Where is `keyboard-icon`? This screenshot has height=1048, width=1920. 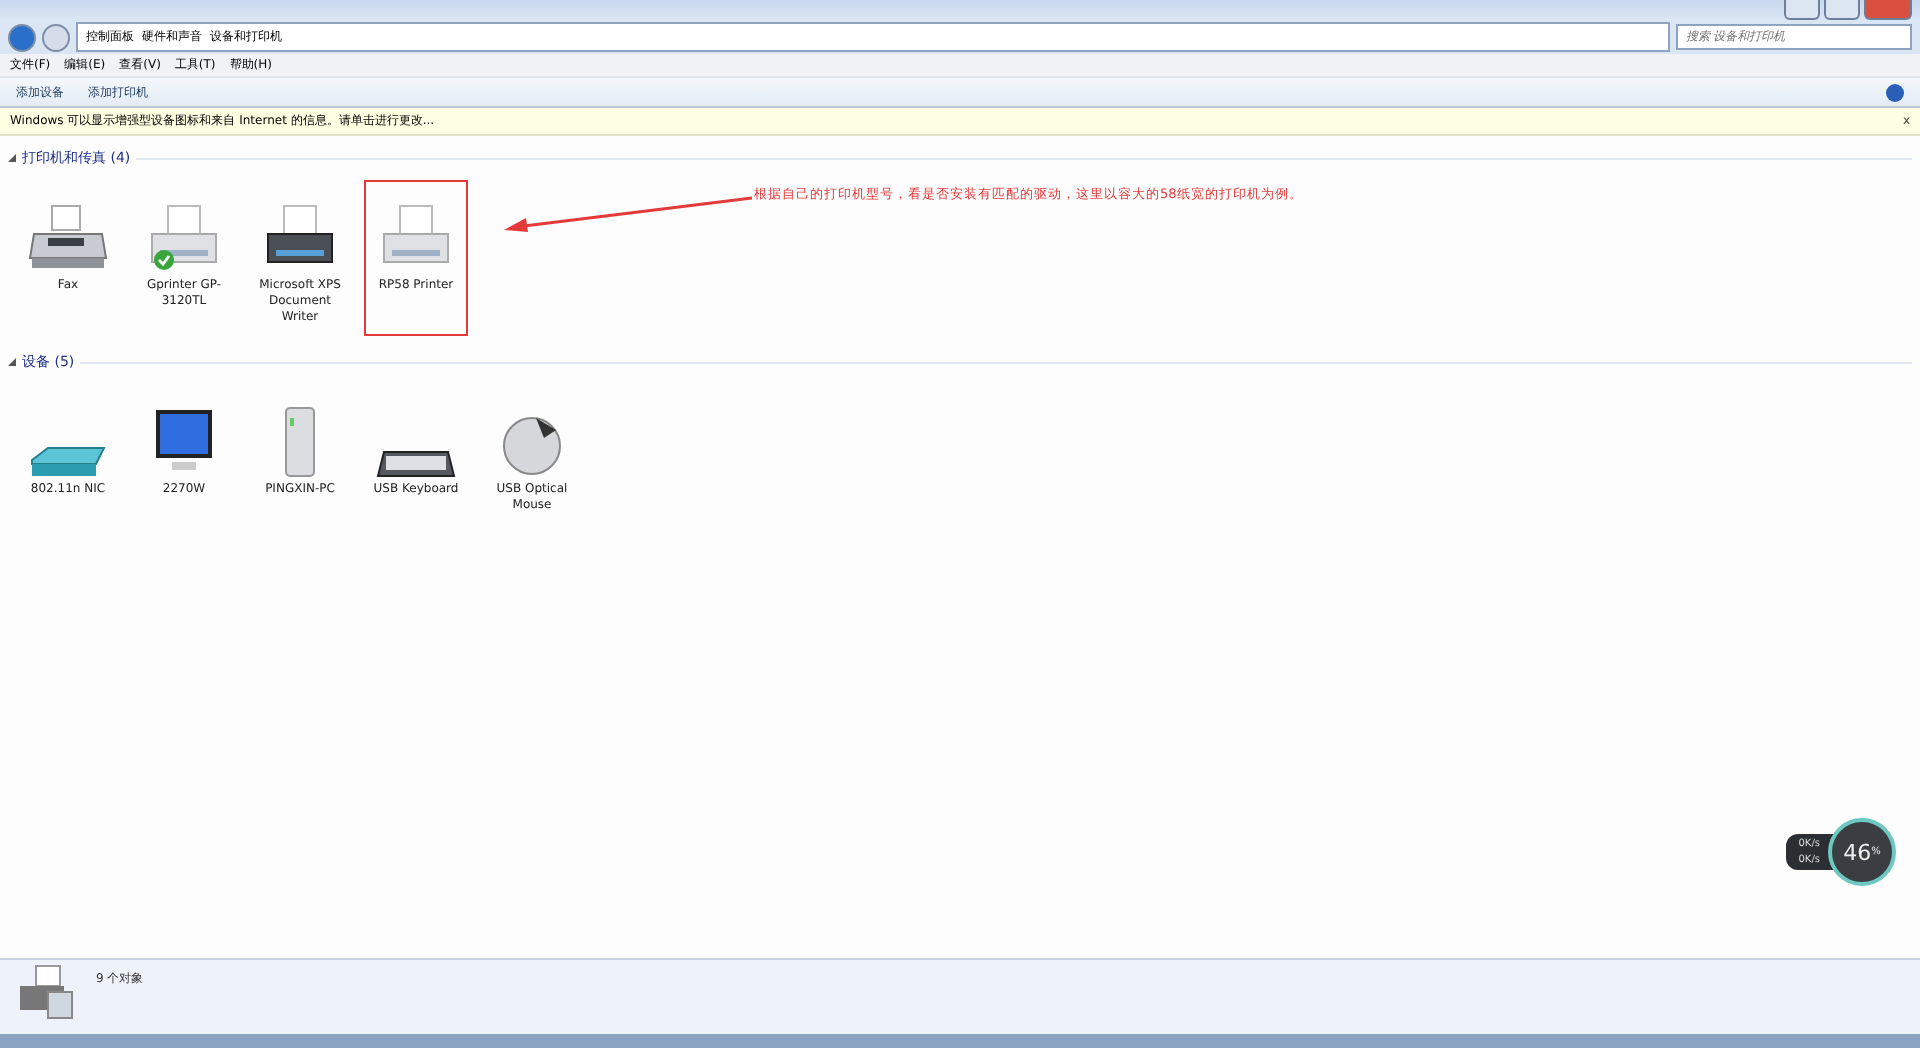 keyboard-icon is located at coordinates (416, 464).